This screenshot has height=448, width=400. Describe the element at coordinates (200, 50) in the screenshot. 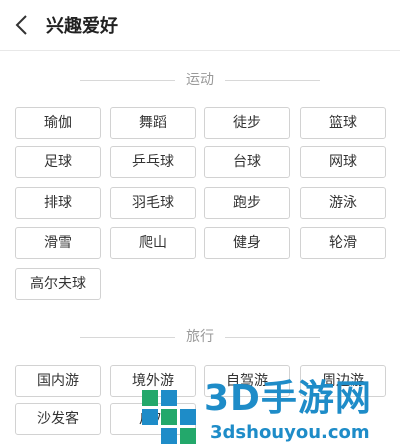

I see `header-divider` at that location.